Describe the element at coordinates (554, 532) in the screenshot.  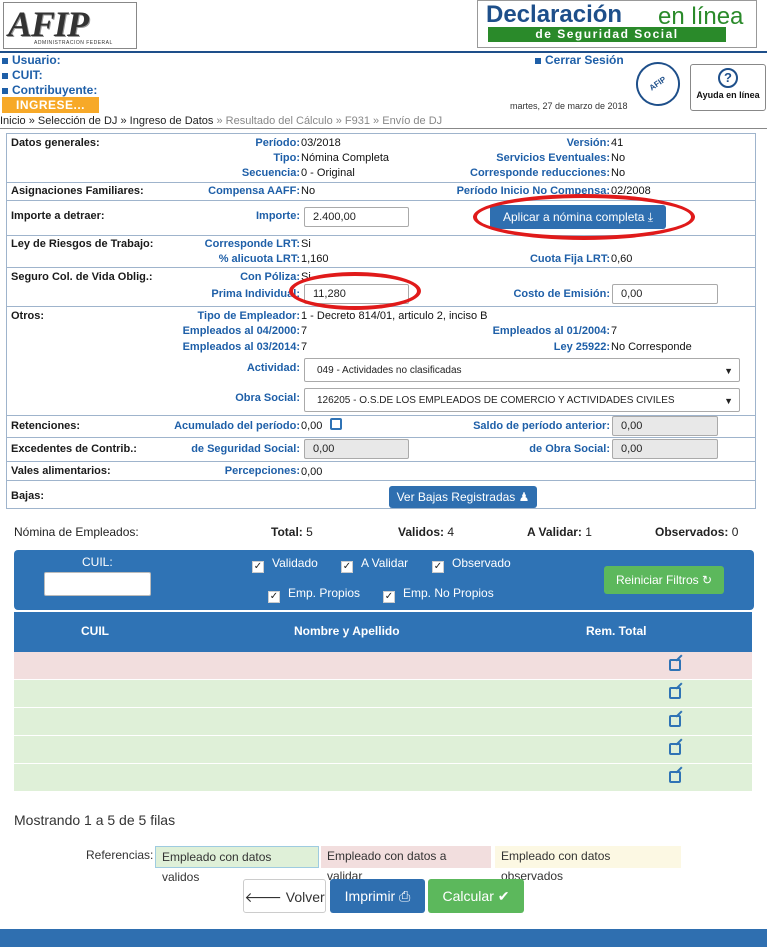
I see `avalidar-label: A Validar:` at that location.